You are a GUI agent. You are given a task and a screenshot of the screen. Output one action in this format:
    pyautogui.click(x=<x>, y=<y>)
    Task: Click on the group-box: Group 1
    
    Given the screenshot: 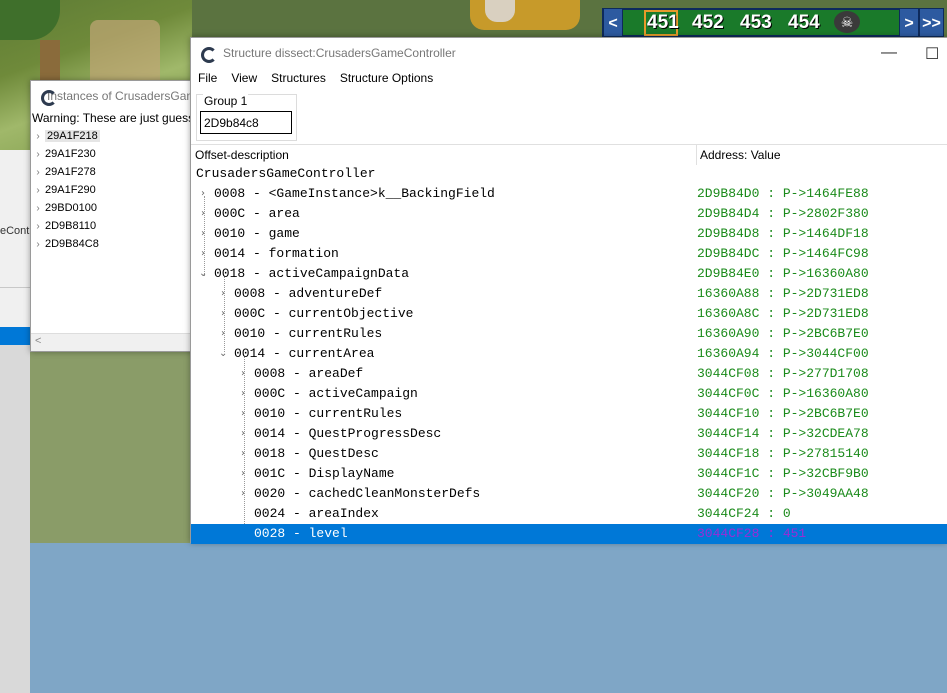 What is the action you would take?
    pyautogui.click(x=246, y=117)
    